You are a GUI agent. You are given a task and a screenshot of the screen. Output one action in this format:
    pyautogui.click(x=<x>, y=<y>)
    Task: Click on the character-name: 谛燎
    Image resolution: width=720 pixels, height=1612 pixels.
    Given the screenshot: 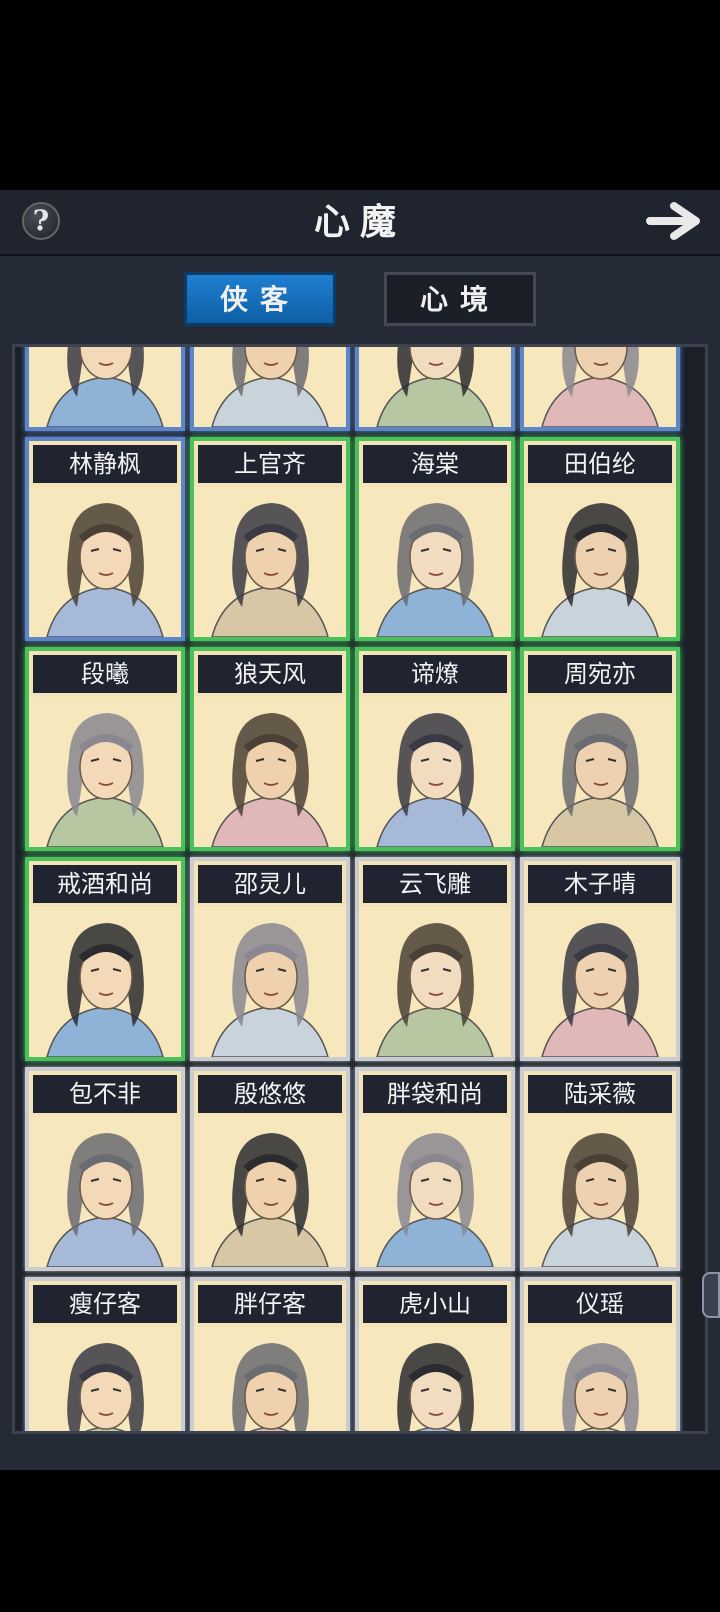 What is the action you would take?
    pyautogui.click(x=435, y=674)
    